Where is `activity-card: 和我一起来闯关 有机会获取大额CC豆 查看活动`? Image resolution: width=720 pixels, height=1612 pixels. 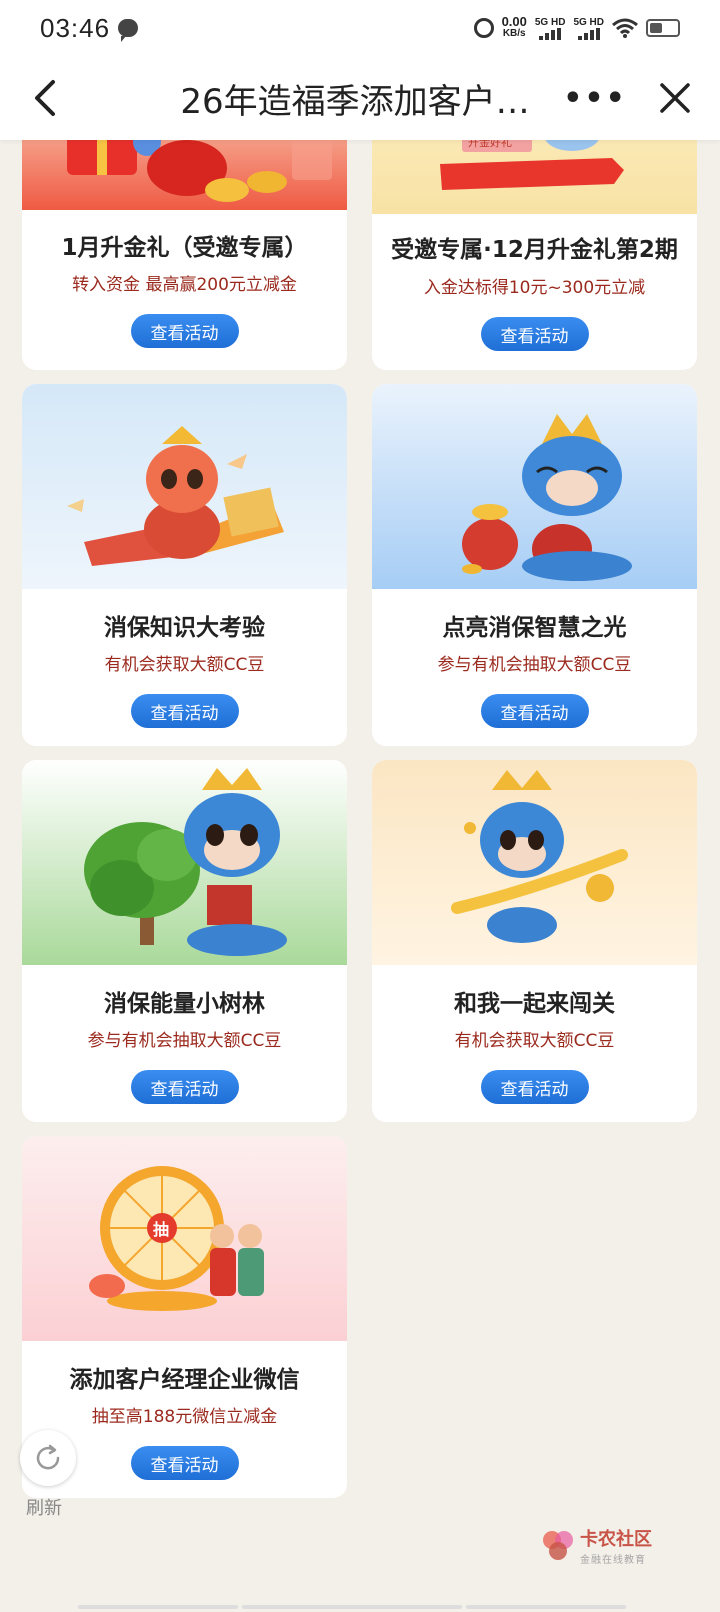
activity-card: 和我一起来闯关 有机会获取大额CC豆 查看活动 is located at coordinates (534, 941).